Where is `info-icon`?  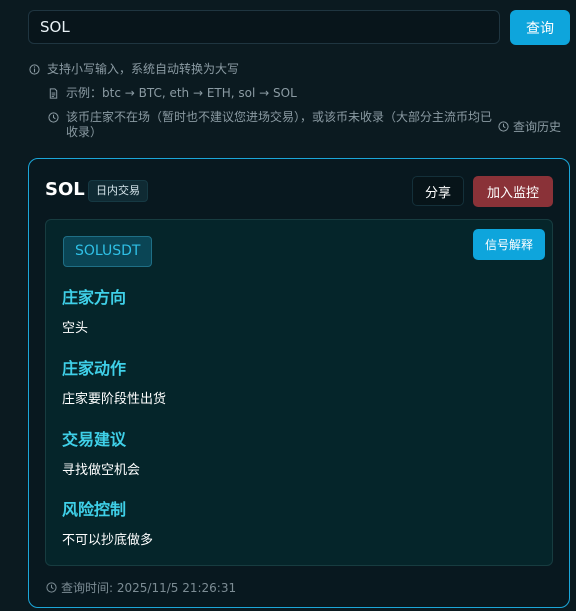
info-icon is located at coordinates (34, 69).